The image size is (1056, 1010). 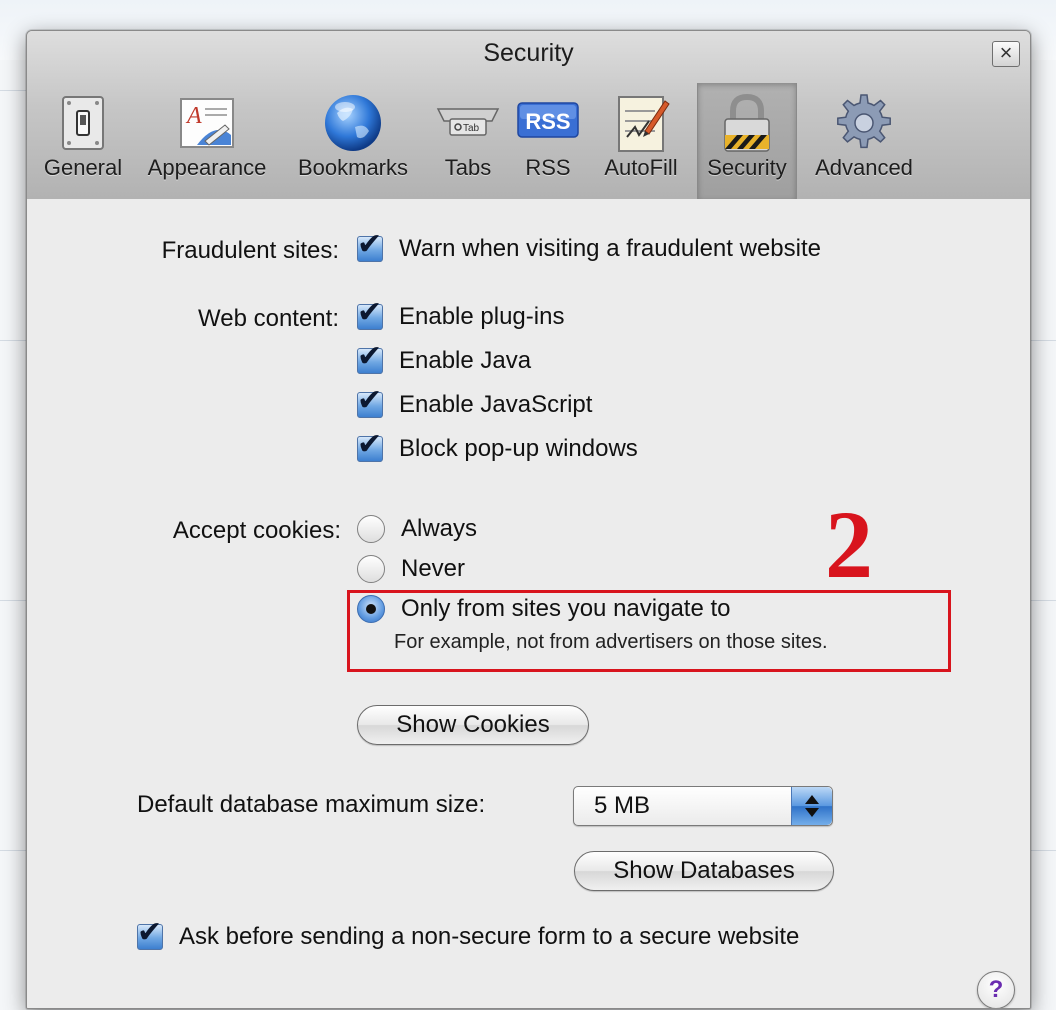 What do you see at coordinates (482, 316) in the screenshot?
I see `enable-plugins-label: Enable plug-ins` at bounding box center [482, 316].